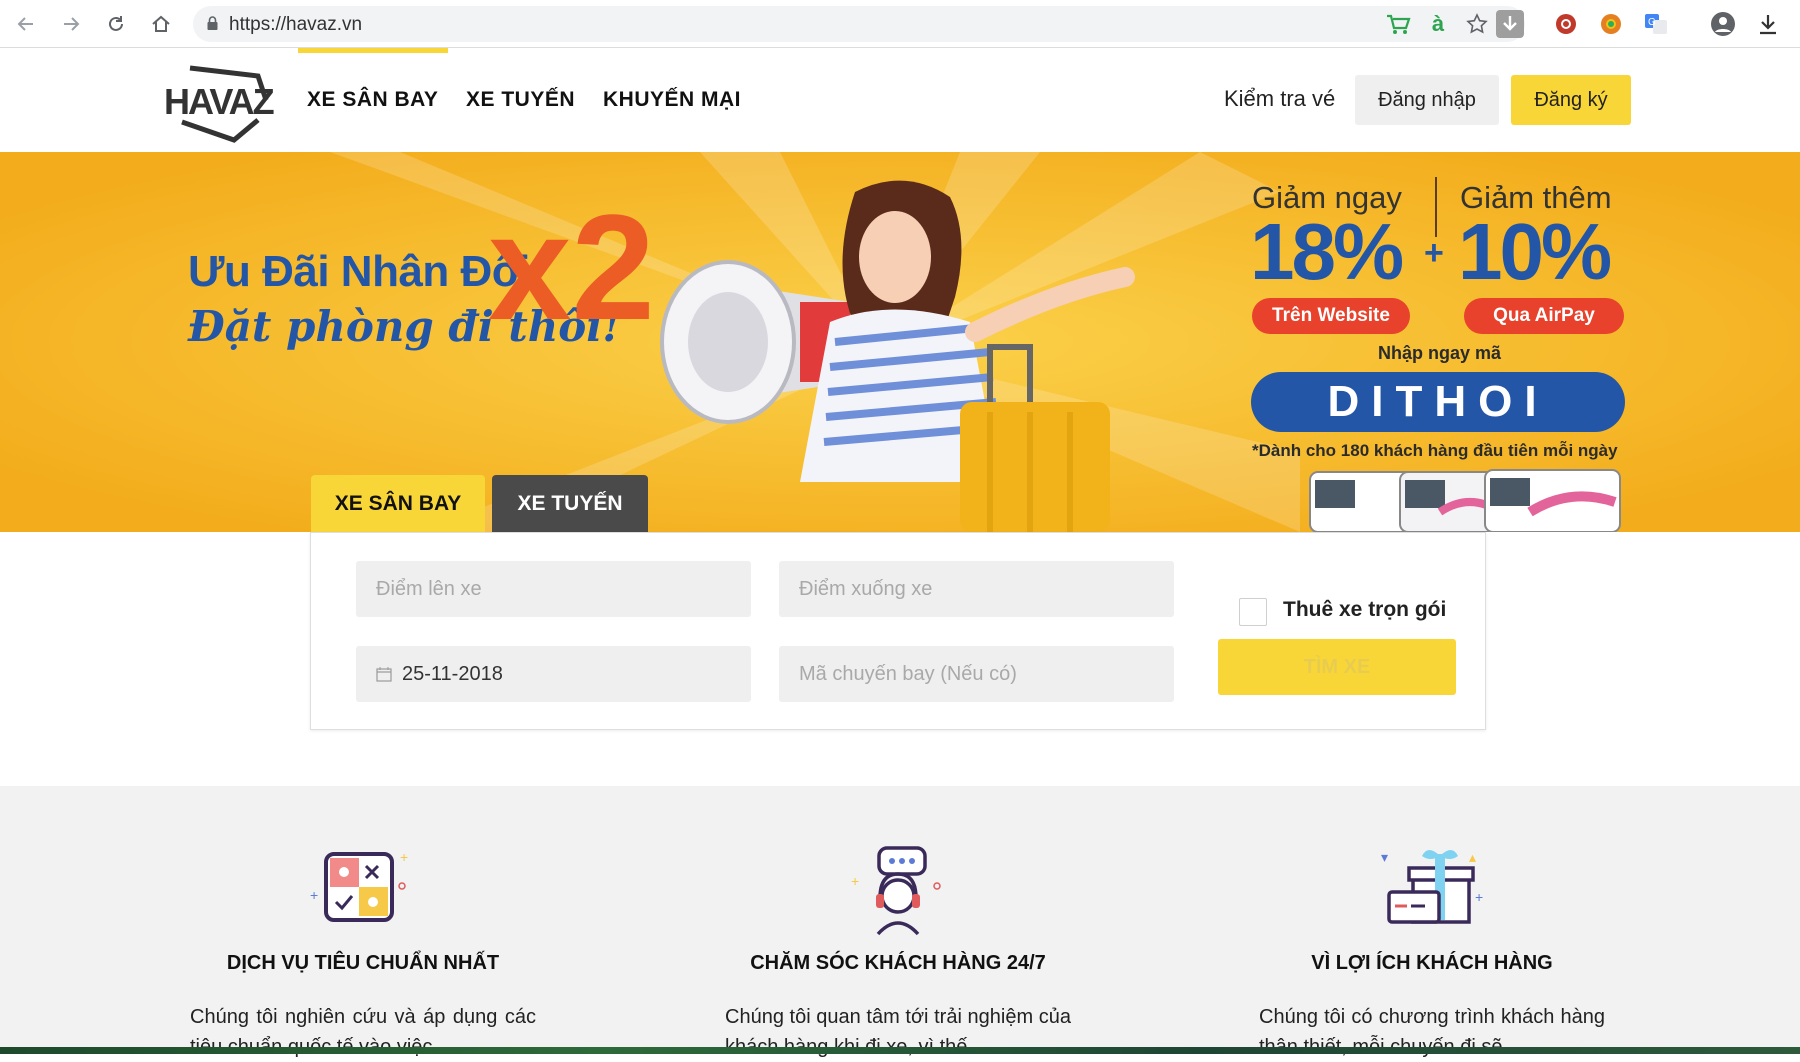 The width and height of the screenshot is (1800, 1062). What do you see at coordinates (1434, 253) in the screenshot?
I see `discount-plus: +` at bounding box center [1434, 253].